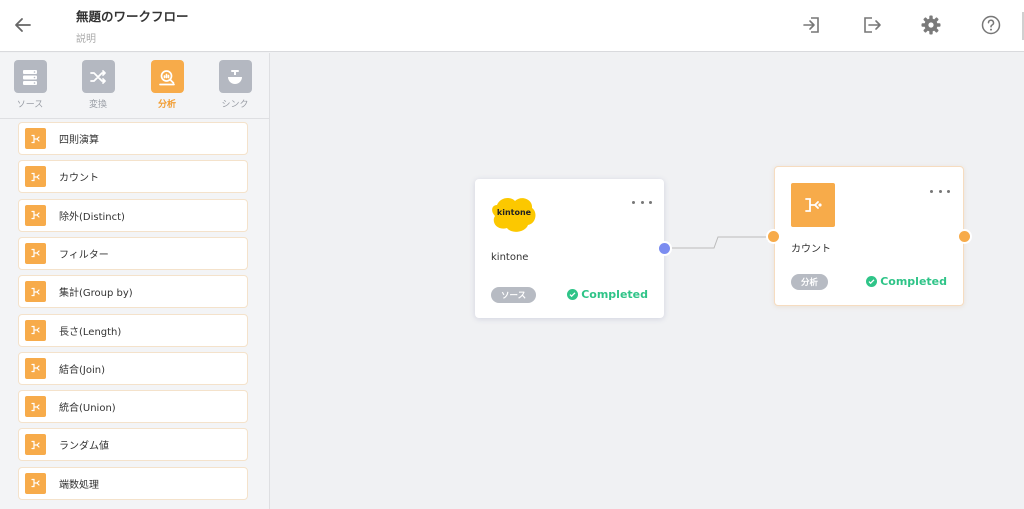 The width and height of the screenshot is (1024, 509). I want to click on tab-source: ソース, so click(30, 88).